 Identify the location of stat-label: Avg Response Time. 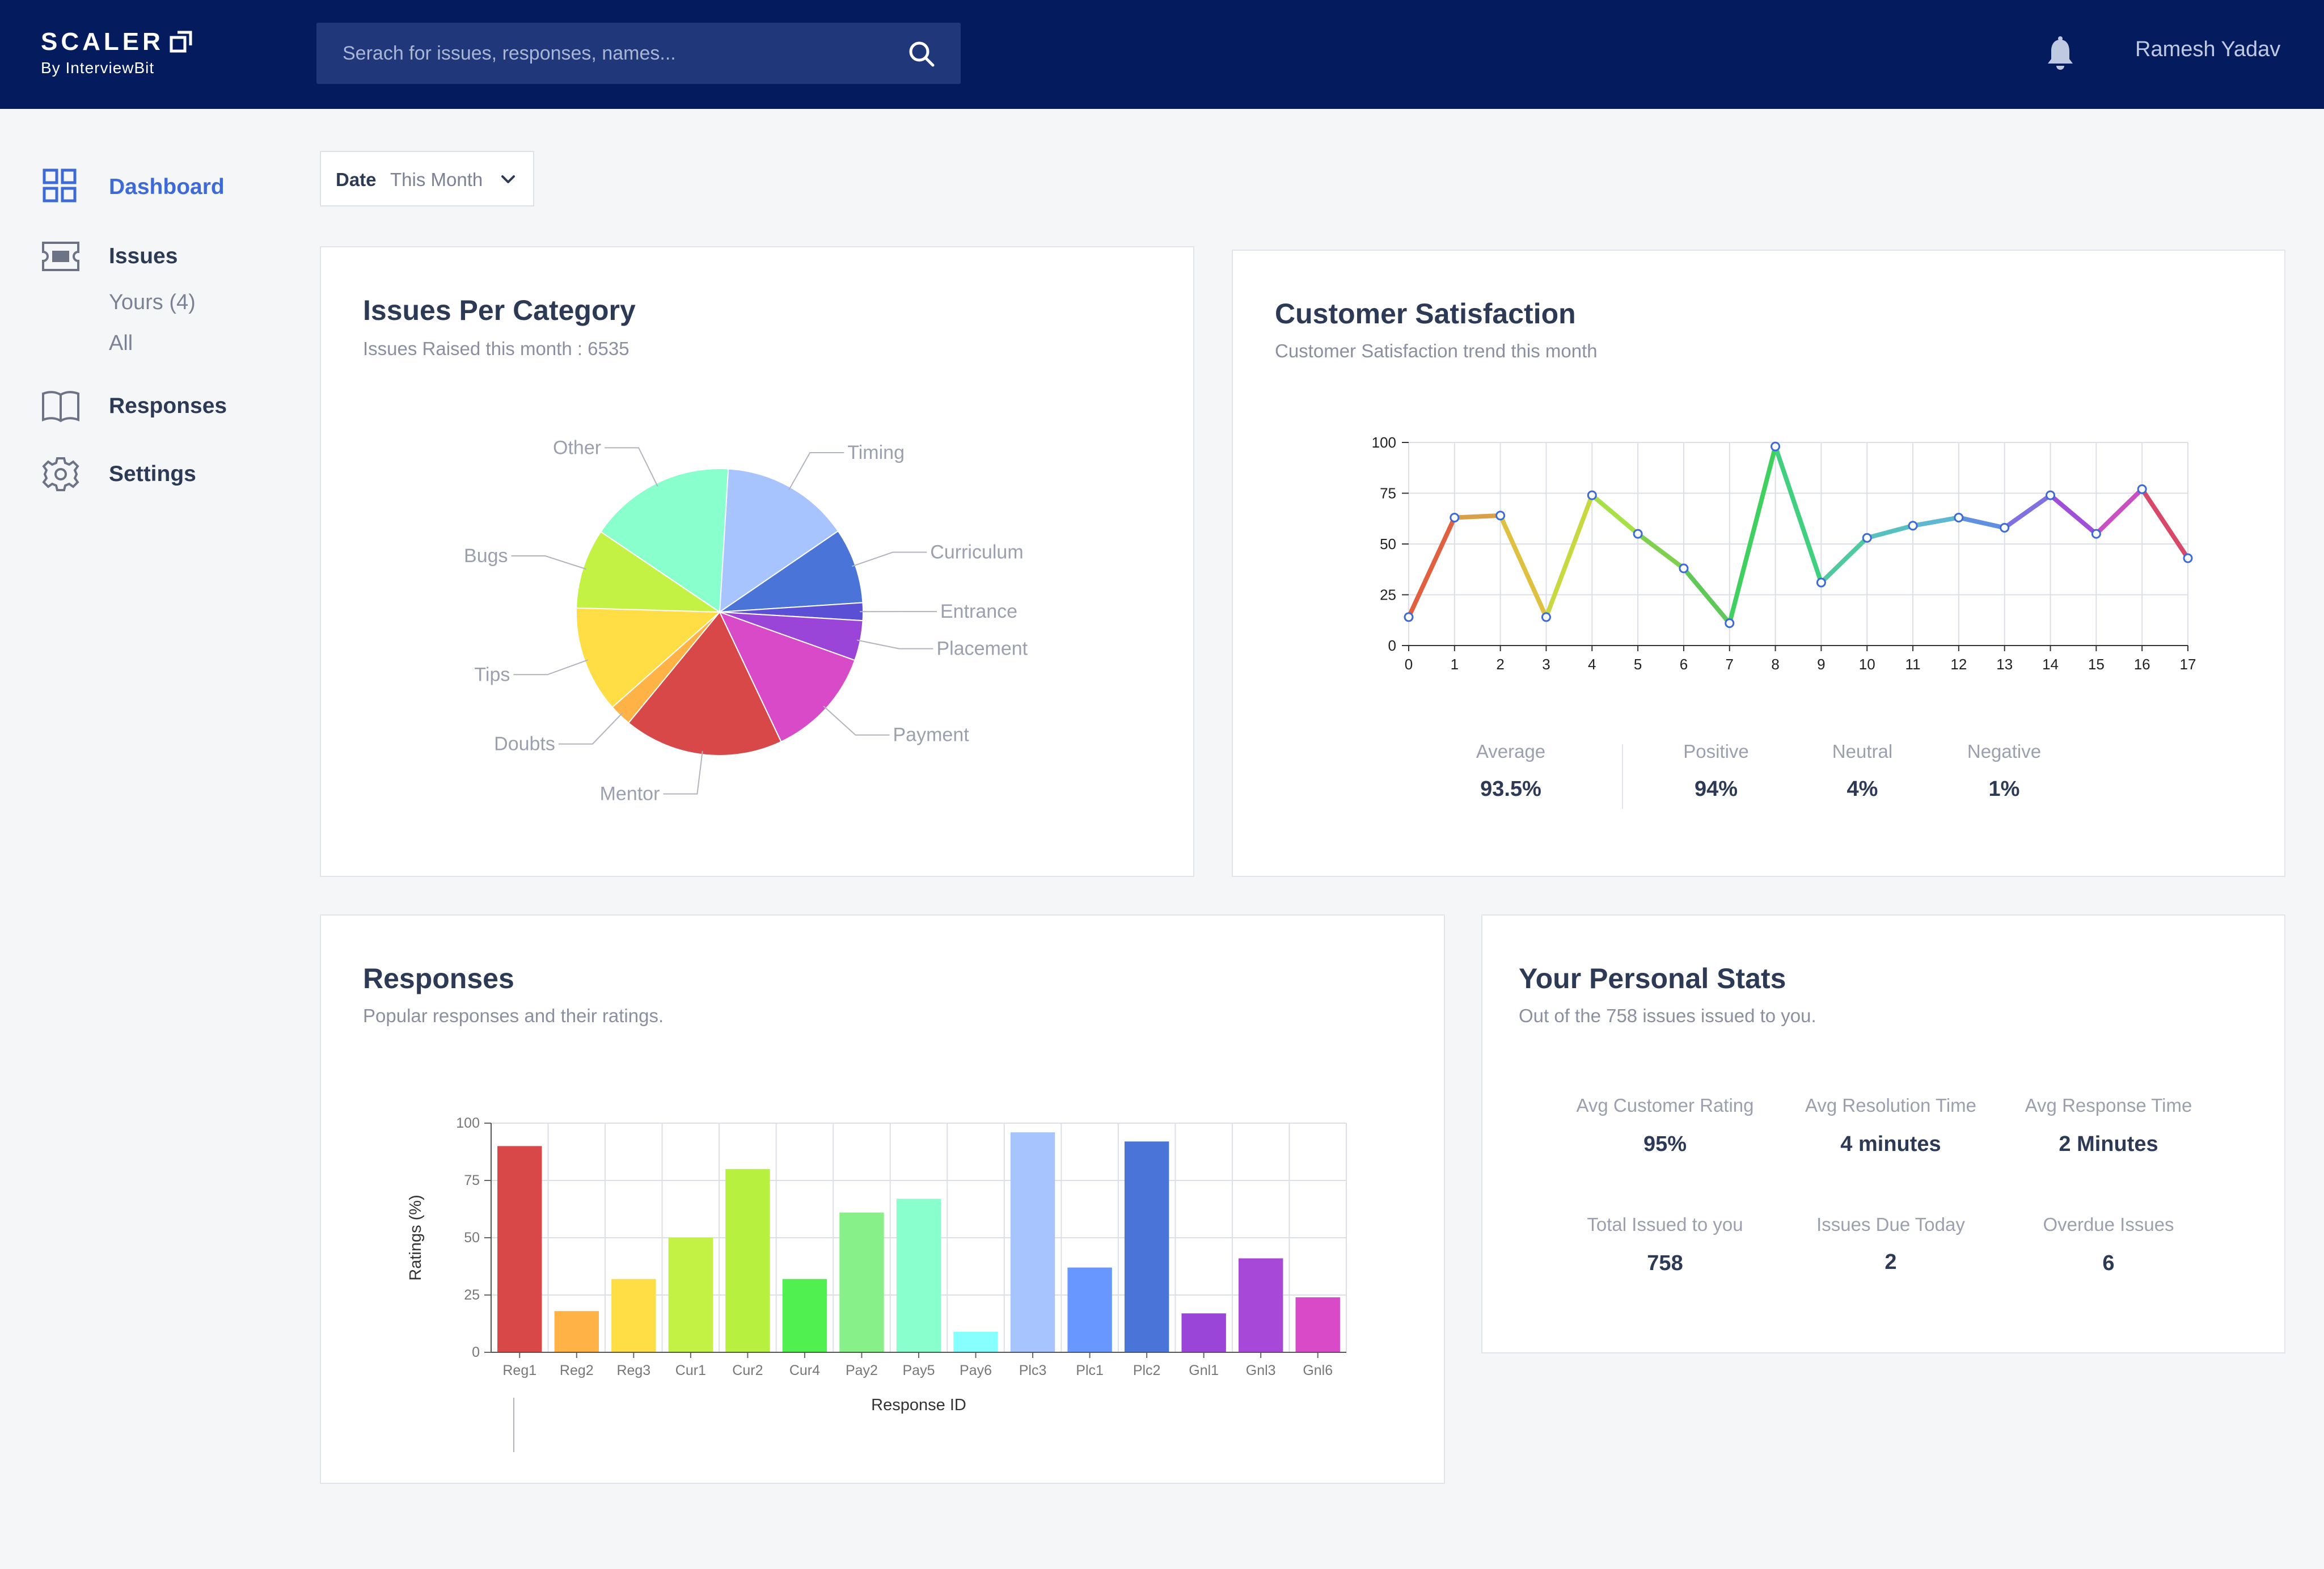
(2108, 1105).